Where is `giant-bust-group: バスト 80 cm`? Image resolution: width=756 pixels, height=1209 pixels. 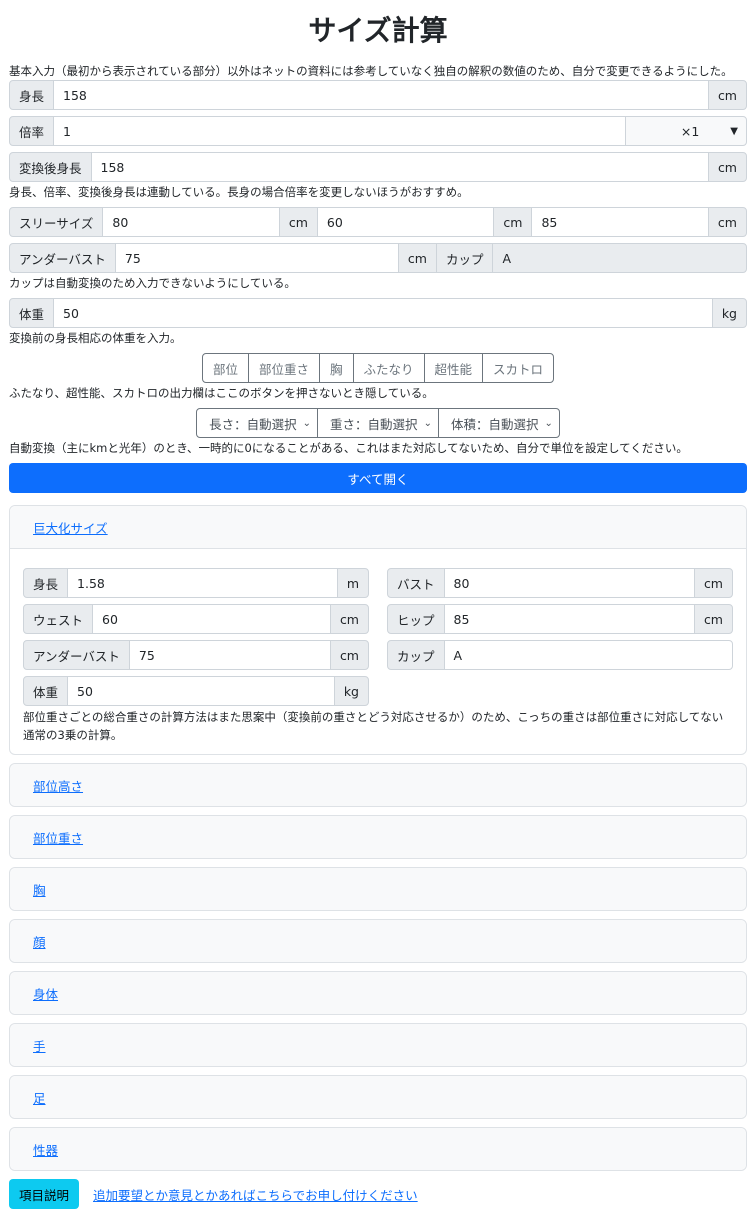
giant-bust-group: バスト 80 cm is located at coordinates (560, 583).